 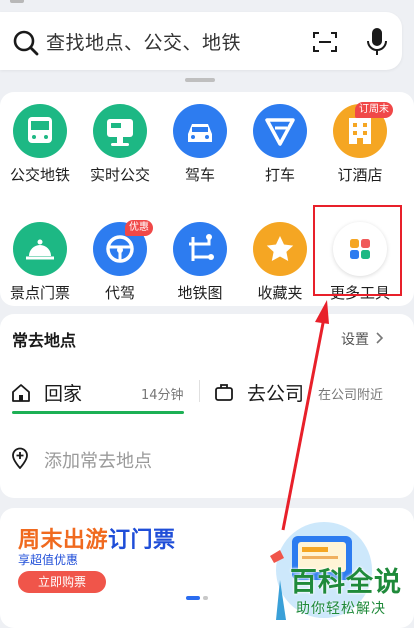 What do you see at coordinates (280, 293) in the screenshot?
I see `tool-label: 收藏夹` at bounding box center [280, 293].